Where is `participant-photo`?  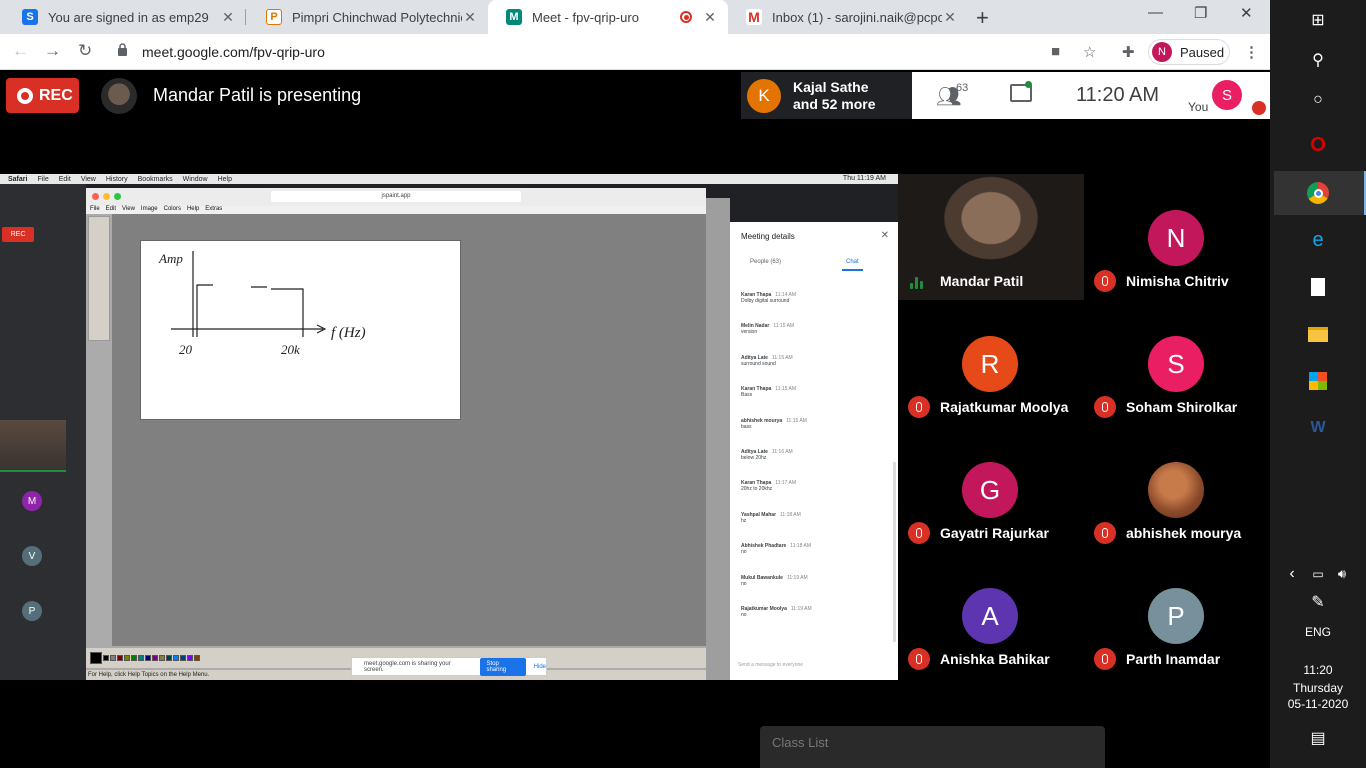
participant-photo is located at coordinates (1176, 490).